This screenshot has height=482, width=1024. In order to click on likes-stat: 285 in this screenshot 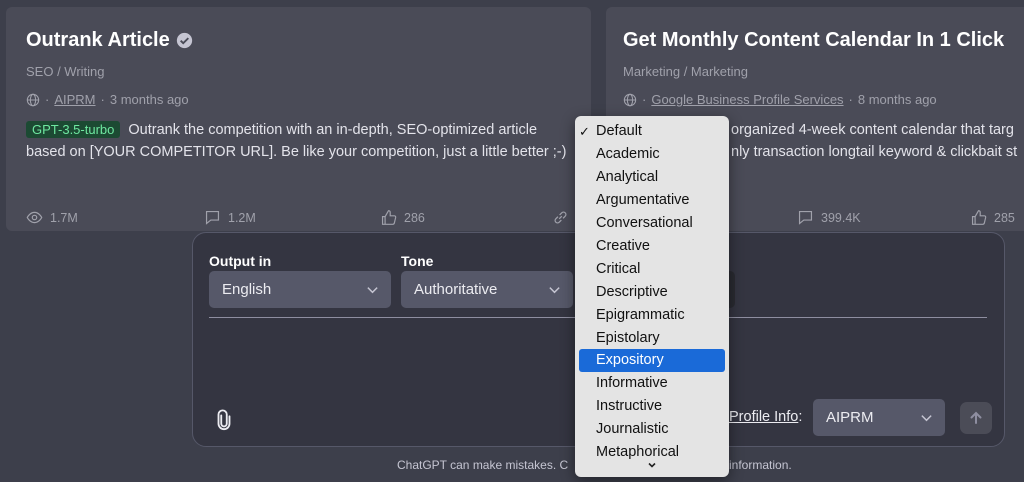, I will do `click(992, 217)`.